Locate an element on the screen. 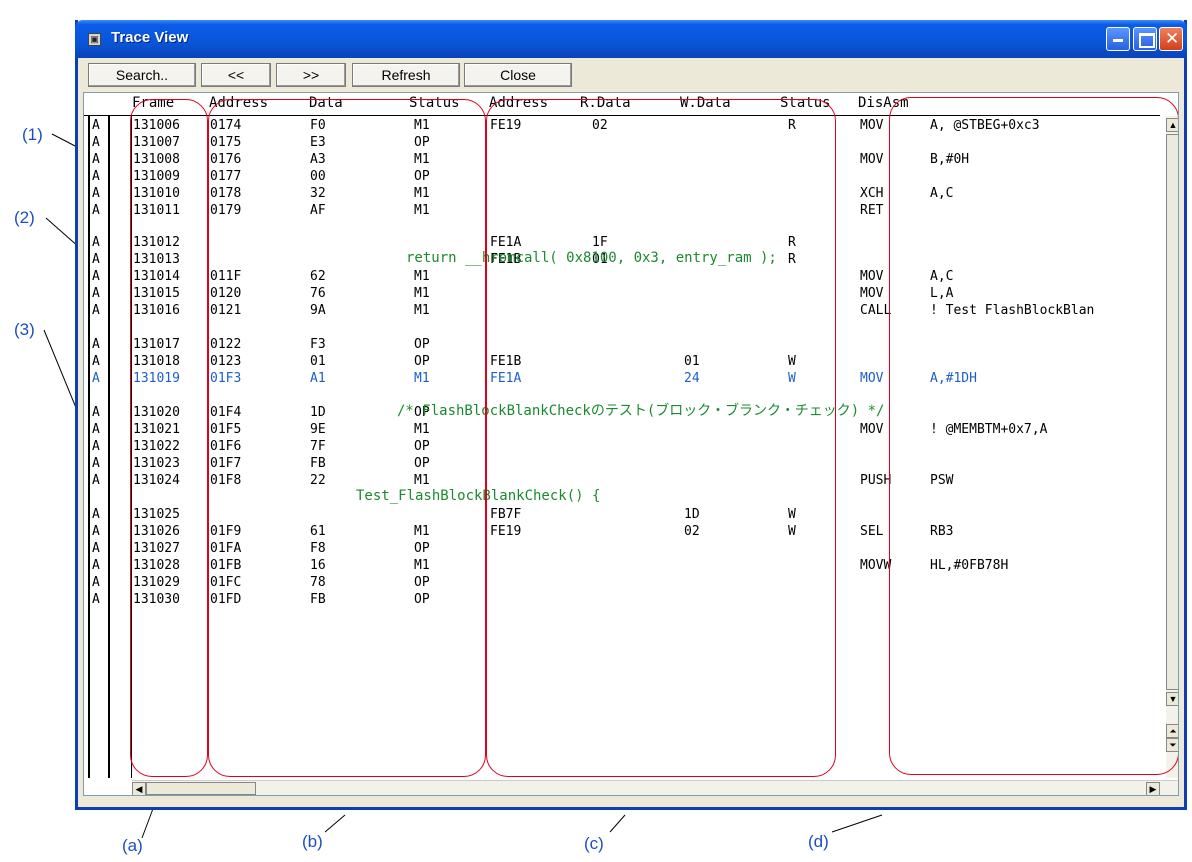  close-window-button: ✕ is located at coordinates (1171, 39).